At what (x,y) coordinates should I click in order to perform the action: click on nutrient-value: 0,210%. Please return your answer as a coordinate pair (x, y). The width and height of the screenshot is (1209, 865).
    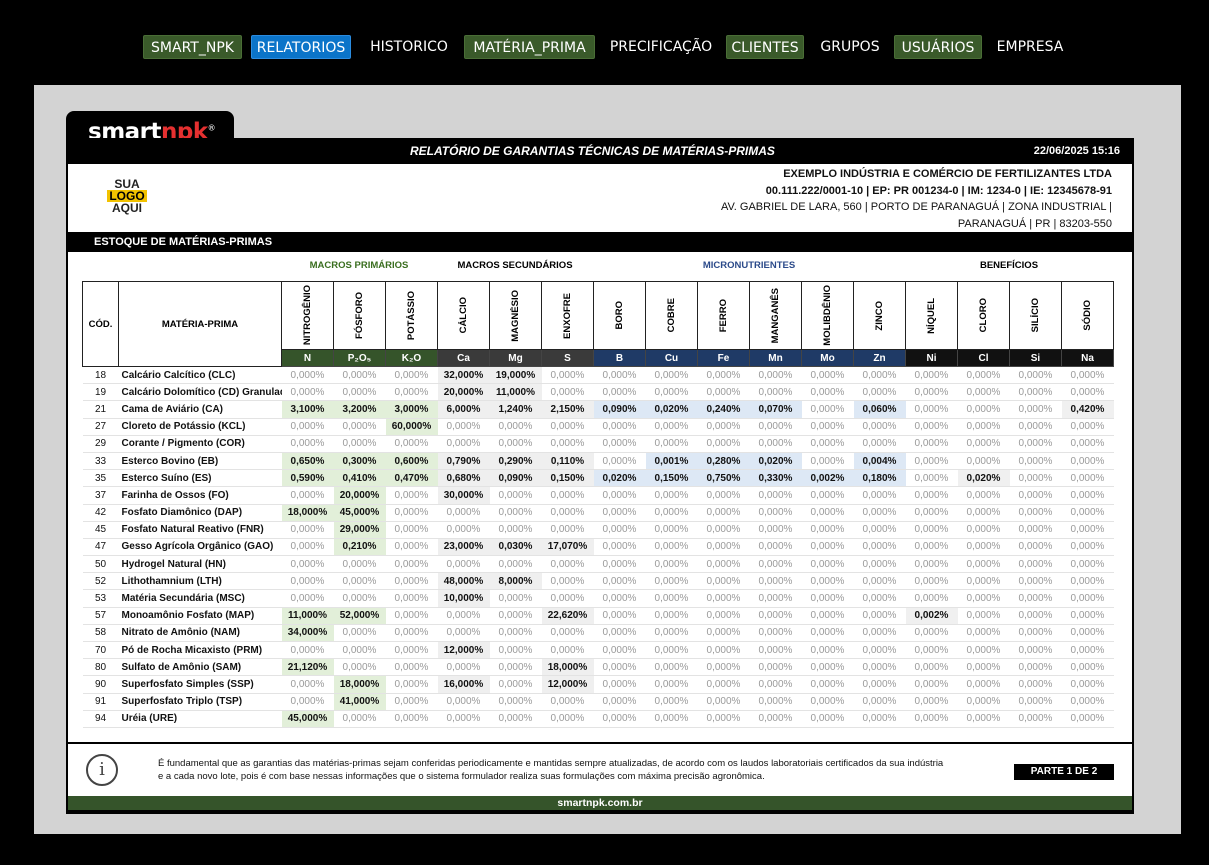
    Looking at the image, I should click on (359, 547).